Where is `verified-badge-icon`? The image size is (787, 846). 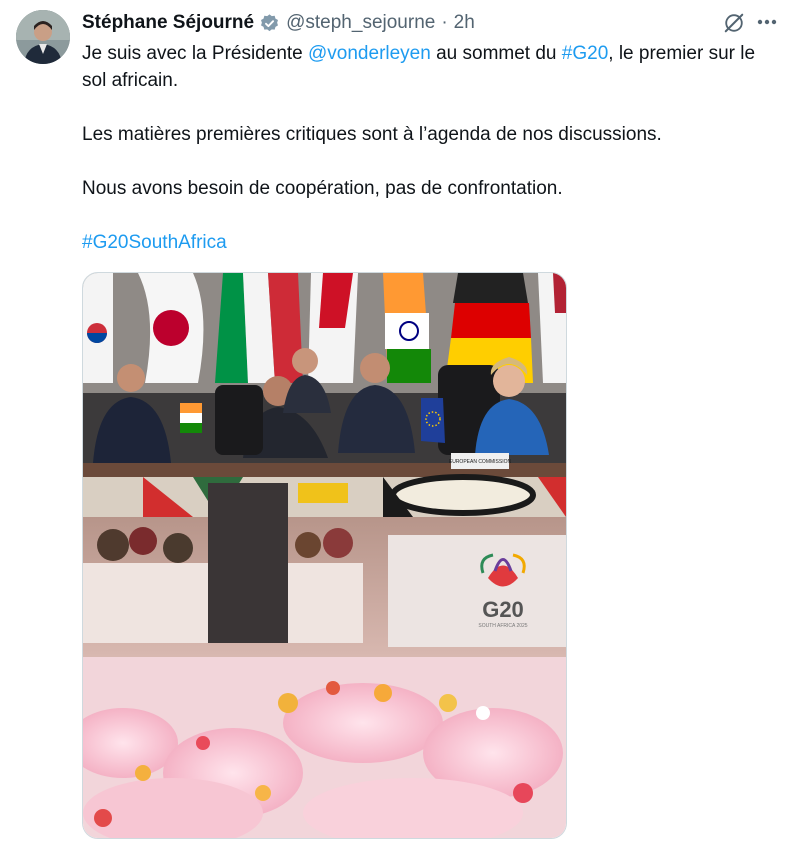 verified-badge-icon is located at coordinates (269, 23).